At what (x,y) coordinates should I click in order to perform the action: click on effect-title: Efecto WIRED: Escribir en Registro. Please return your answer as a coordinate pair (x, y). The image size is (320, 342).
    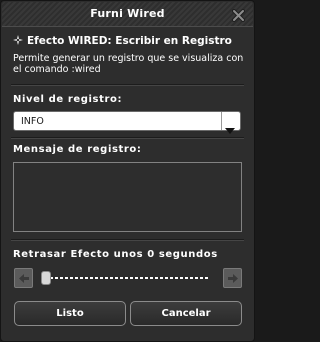
    Looking at the image, I should click on (129, 41).